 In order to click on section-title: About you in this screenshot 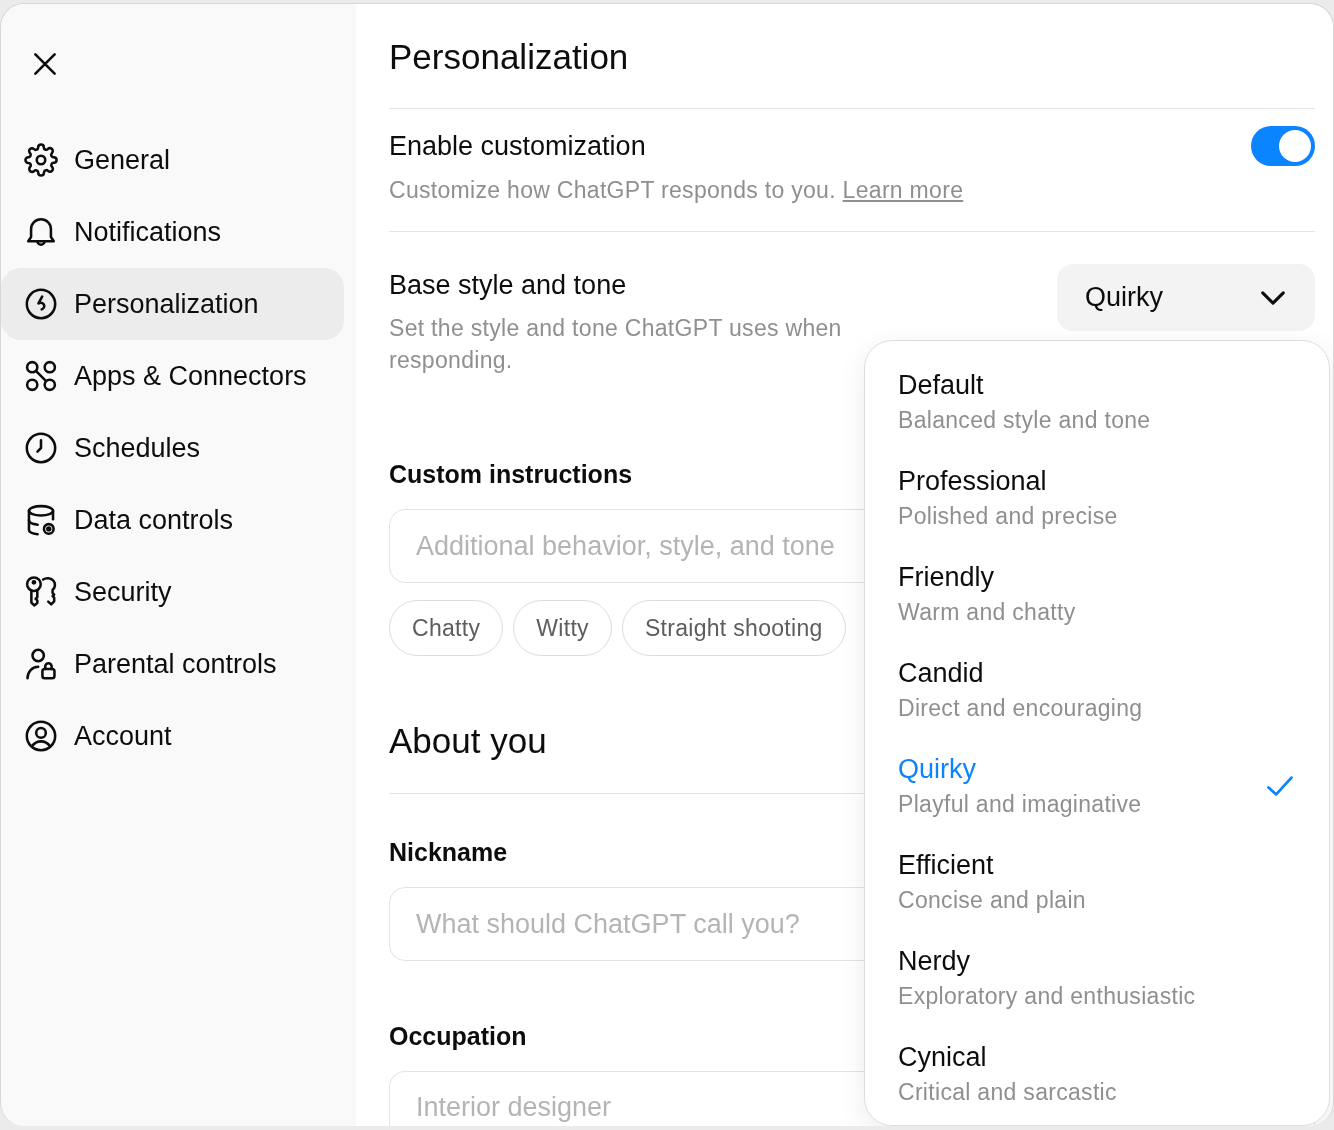, I will do `click(468, 741)`.